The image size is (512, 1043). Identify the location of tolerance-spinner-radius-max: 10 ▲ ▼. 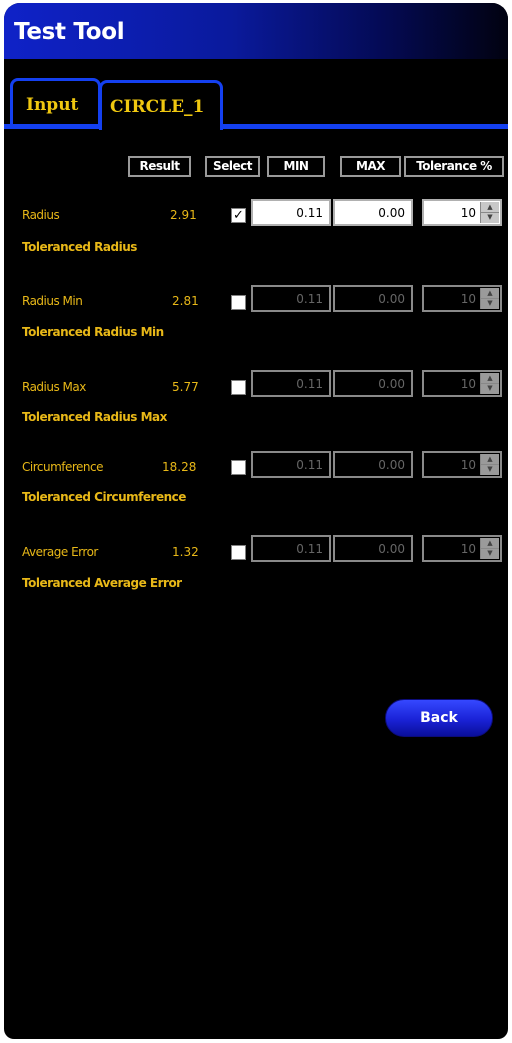
(462, 383).